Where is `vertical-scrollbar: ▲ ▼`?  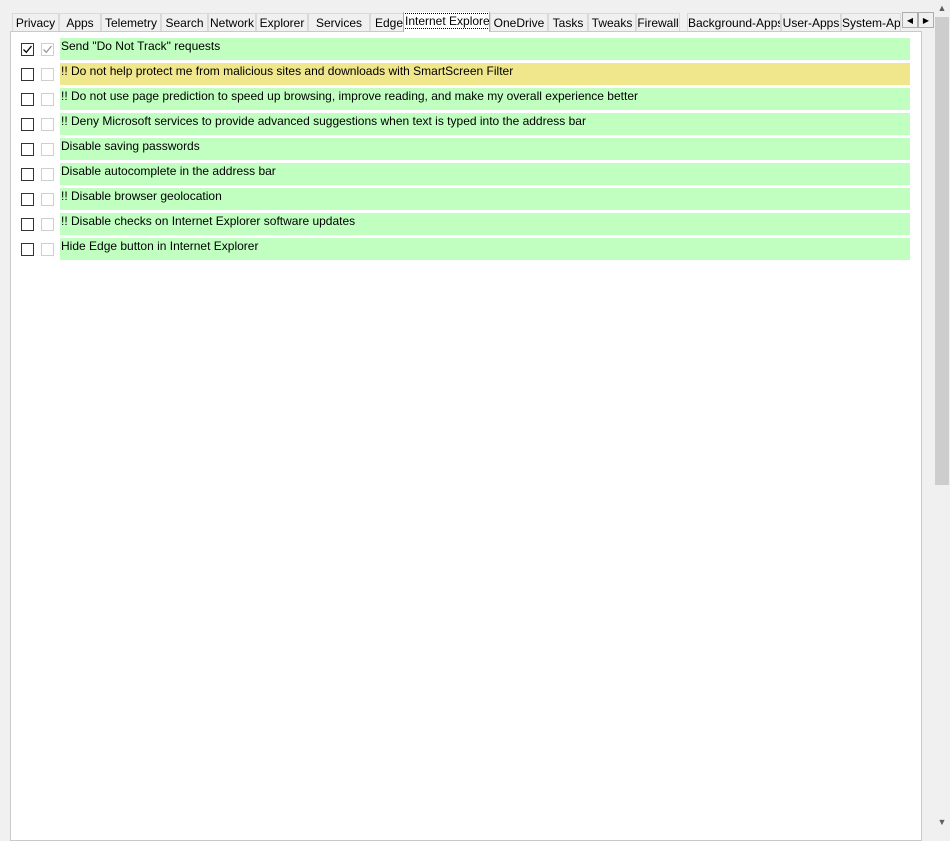 vertical-scrollbar: ▲ ▼ is located at coordinates (942, 415).